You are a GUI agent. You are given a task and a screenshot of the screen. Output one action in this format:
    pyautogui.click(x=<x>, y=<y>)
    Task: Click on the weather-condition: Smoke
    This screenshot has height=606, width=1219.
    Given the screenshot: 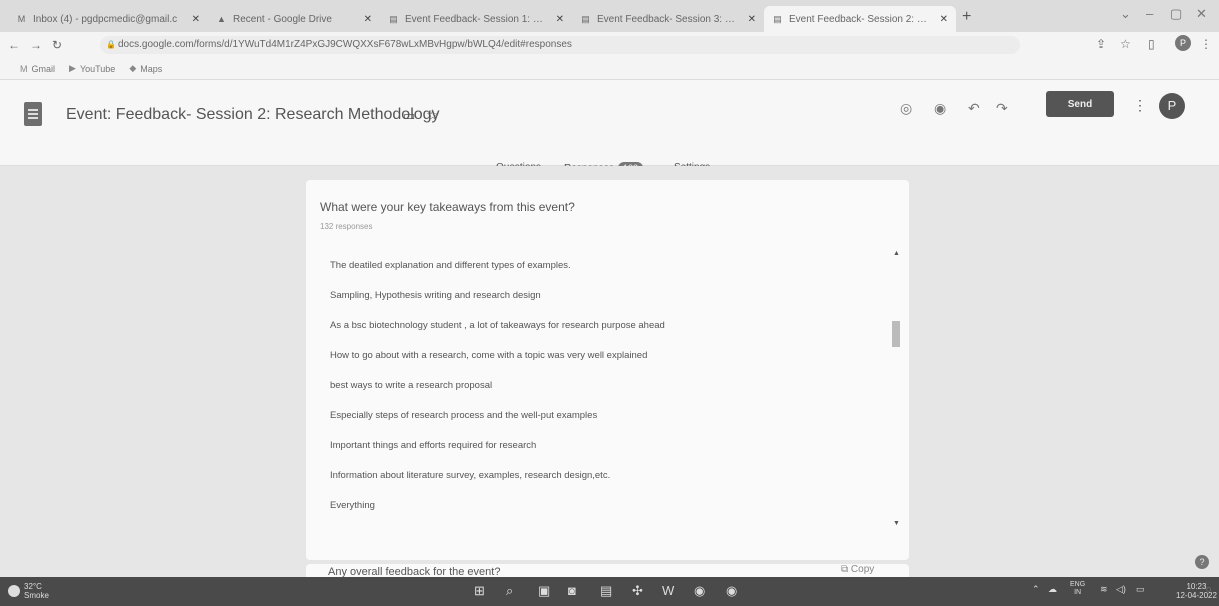 What is the action you would take?
    pyautogui.click(x=36, y=595)
    